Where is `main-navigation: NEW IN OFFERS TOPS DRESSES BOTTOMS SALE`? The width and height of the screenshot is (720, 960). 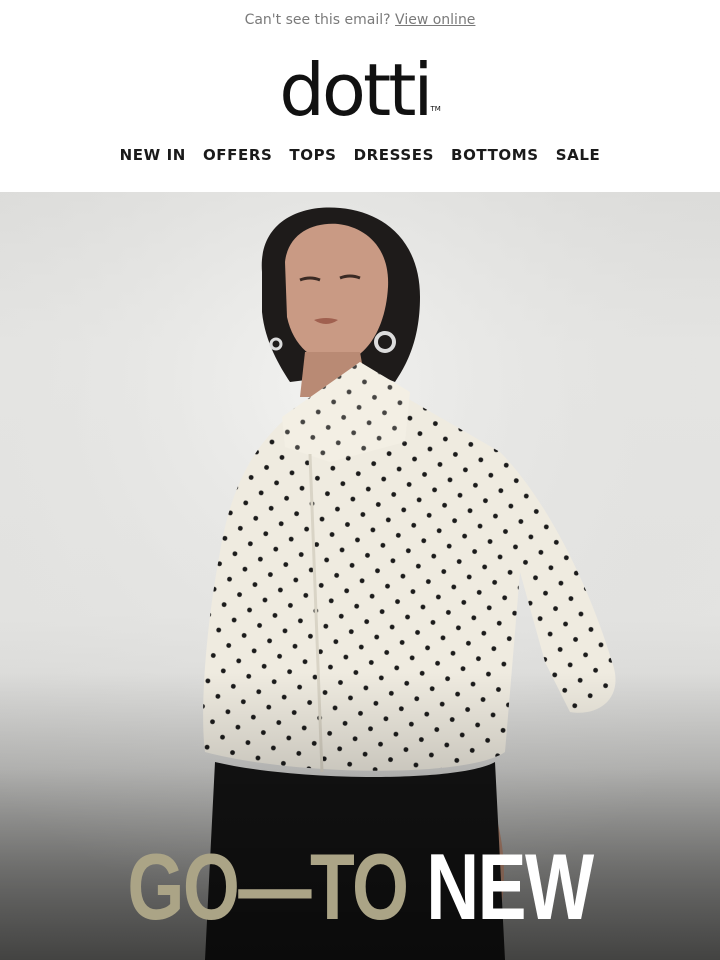 main-navigation: NEW IN OFFERS TOPS DRESSES BOTTOMS SALE is located at coordinates (360, 155).